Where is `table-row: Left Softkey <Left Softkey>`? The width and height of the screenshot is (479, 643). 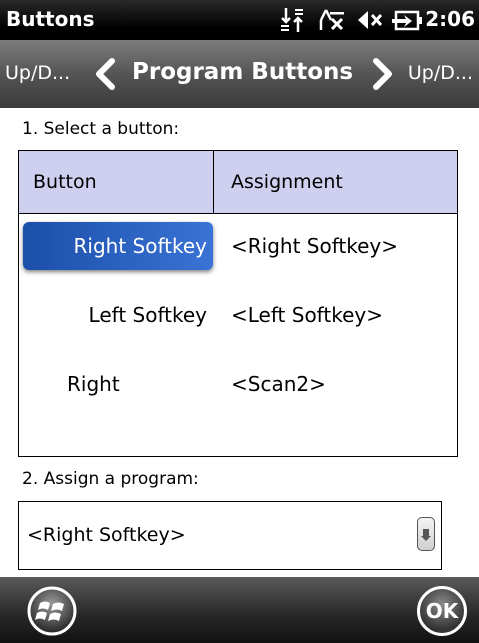 table-row: Left Softkey <Left Softkey> is located at coordinates (238, 312).